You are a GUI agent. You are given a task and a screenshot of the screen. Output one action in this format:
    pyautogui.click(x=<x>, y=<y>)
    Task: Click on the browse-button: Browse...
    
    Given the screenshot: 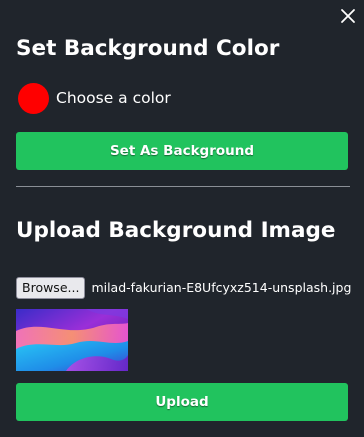 What is the action you would take?
    pyautogui.click(x=51, y=287)
    